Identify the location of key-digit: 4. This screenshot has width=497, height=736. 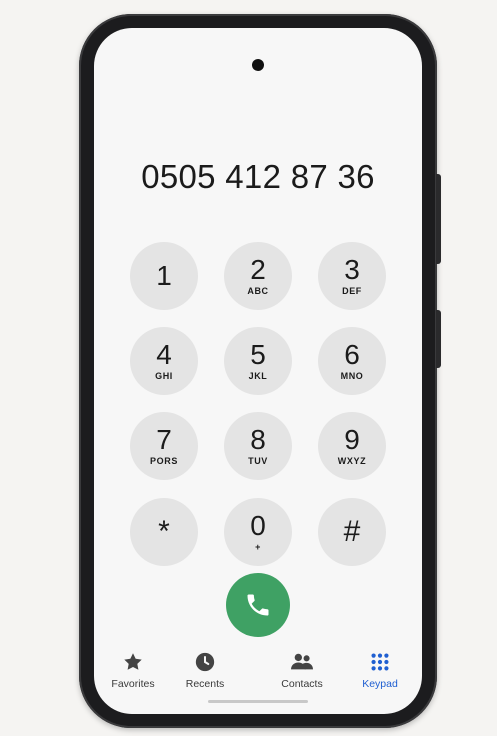
(164, 354).